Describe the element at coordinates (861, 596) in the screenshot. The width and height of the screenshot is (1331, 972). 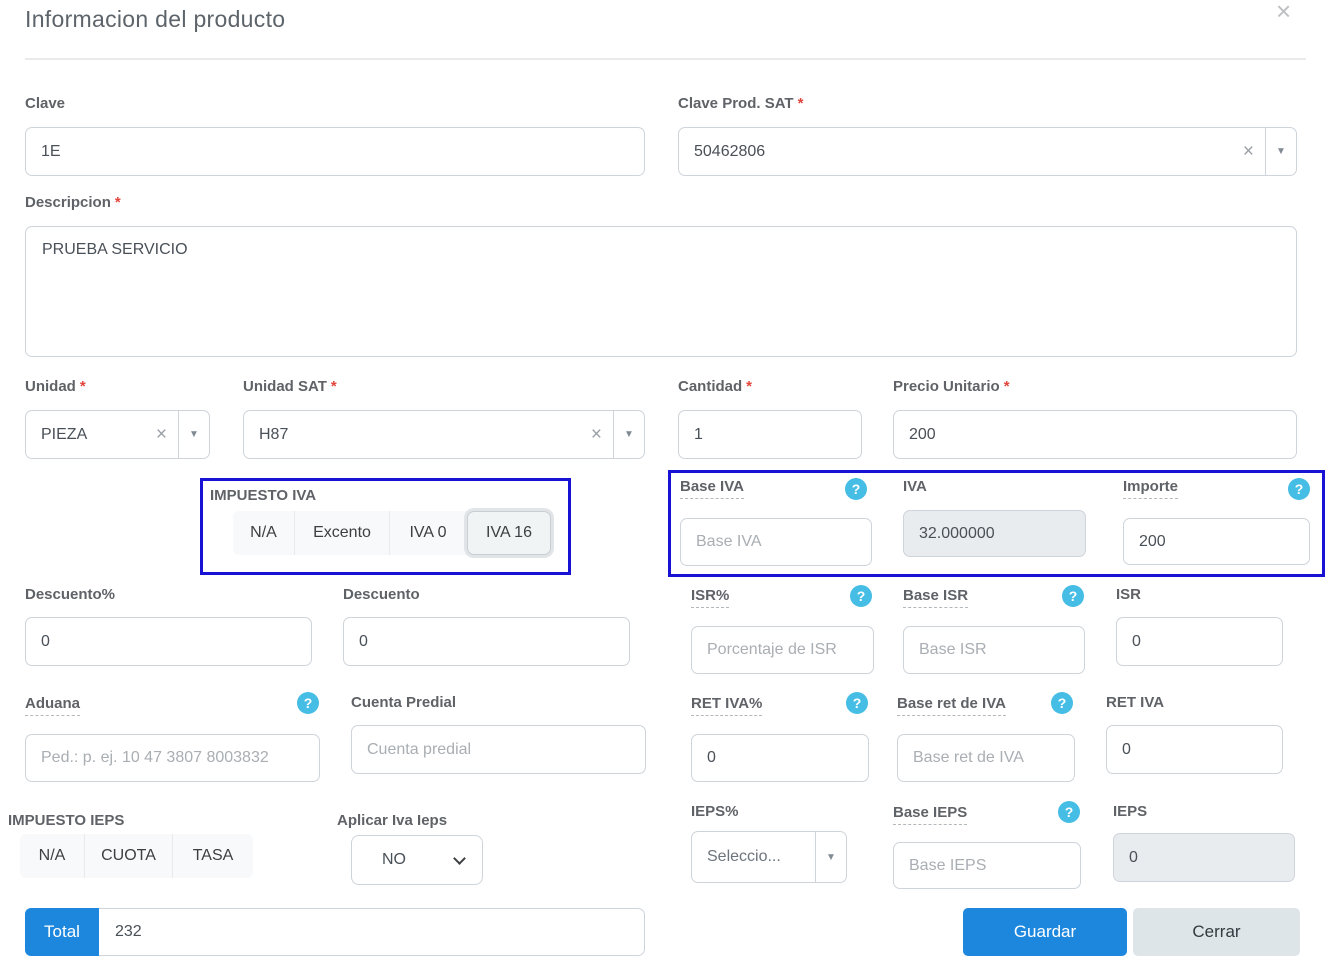
I see `isr-pct-help-icon: ?` at that location.